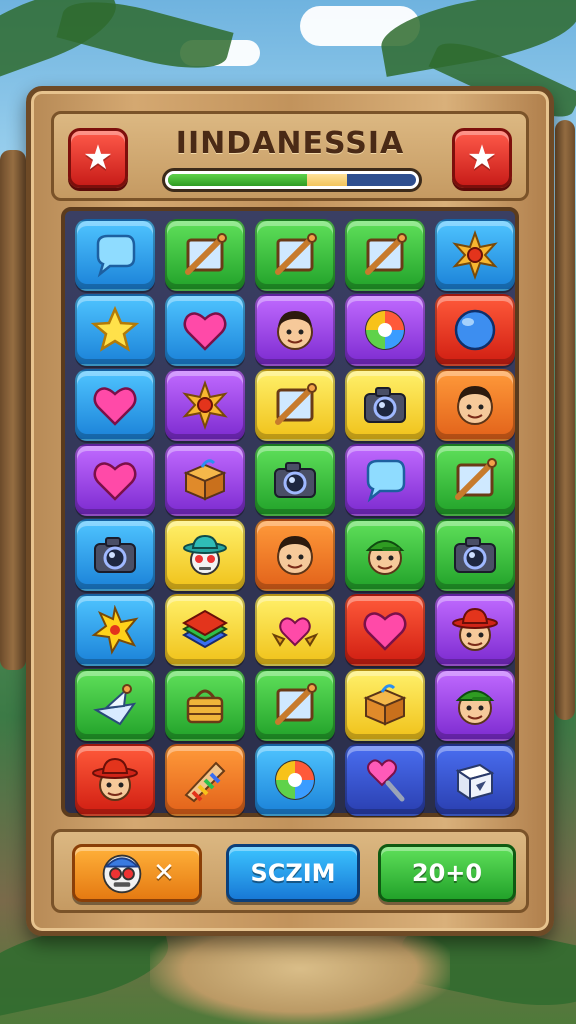 This screenshot has width=576, height=1024. What do you see at coordinates (145, 41) in the screenshot?
I see `palm-leaf` at bounding box center [145, 41].